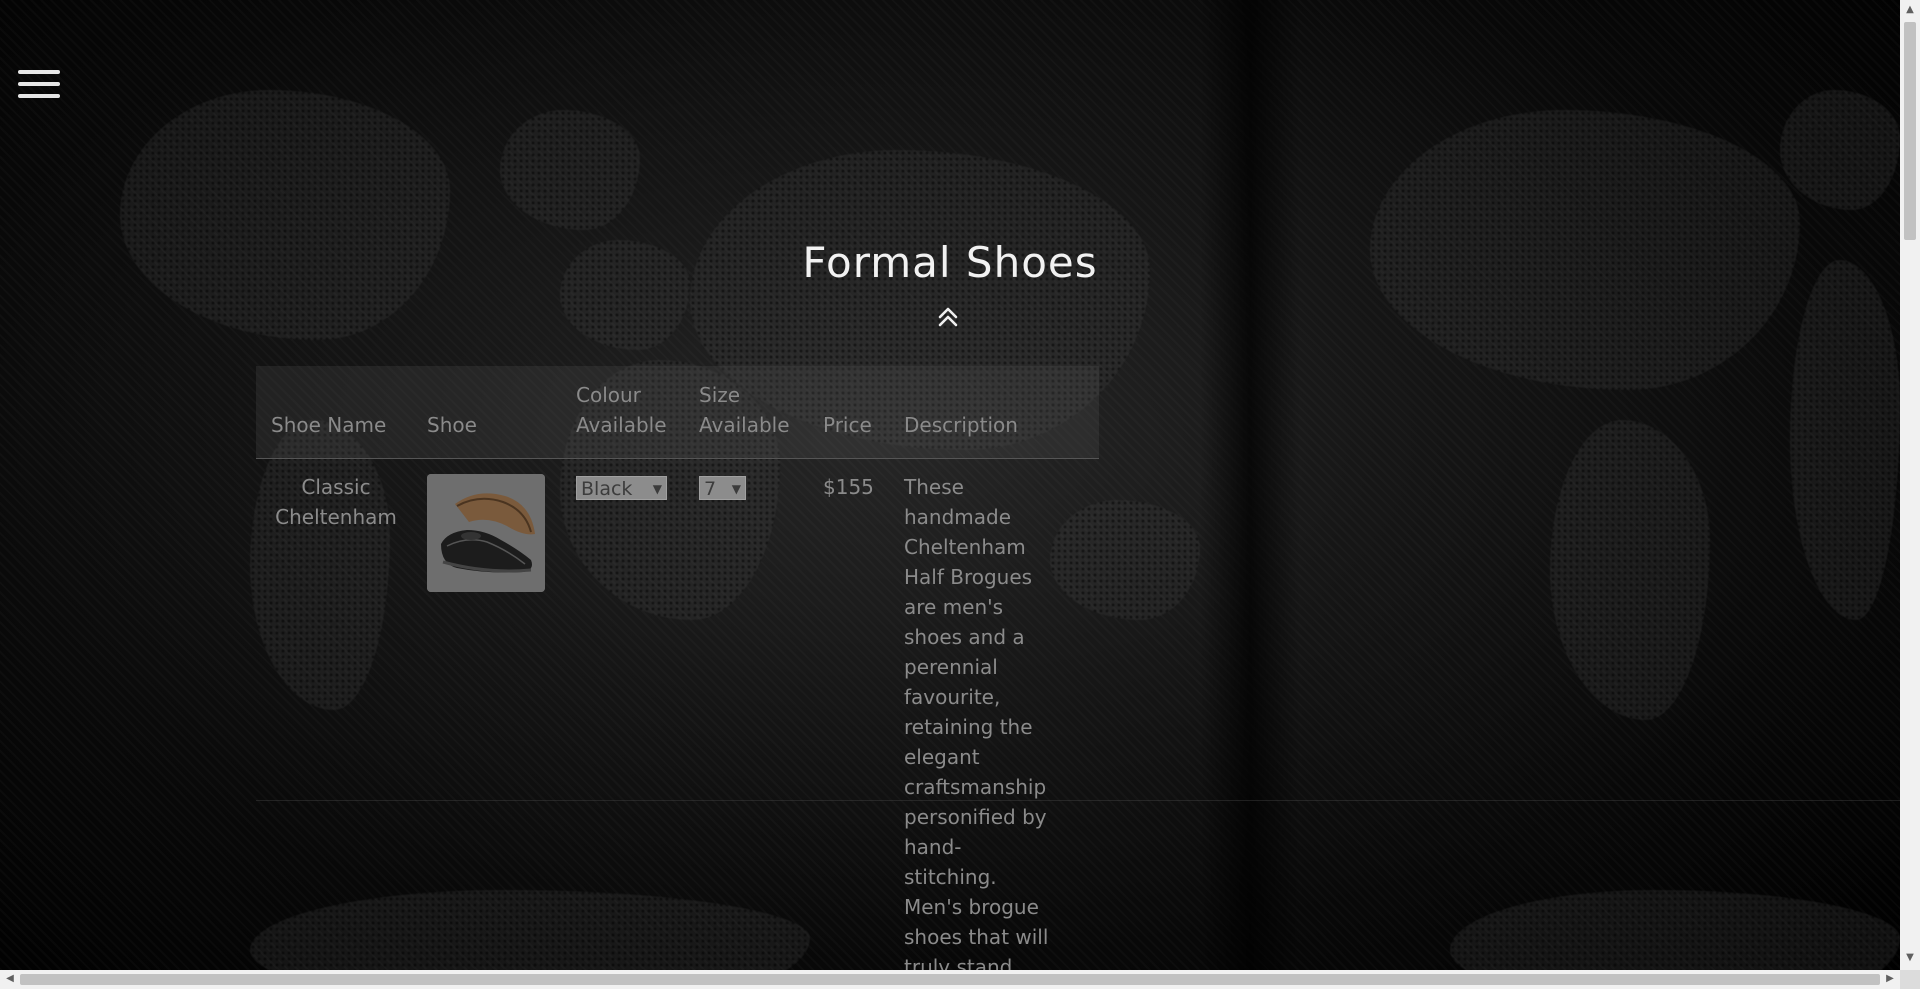 This screenshot has height=989, width=1920. What do you see at coordinates (942, 757) in the screenshot?
I see `description-line: elegant` at bounding box center [942, 757].